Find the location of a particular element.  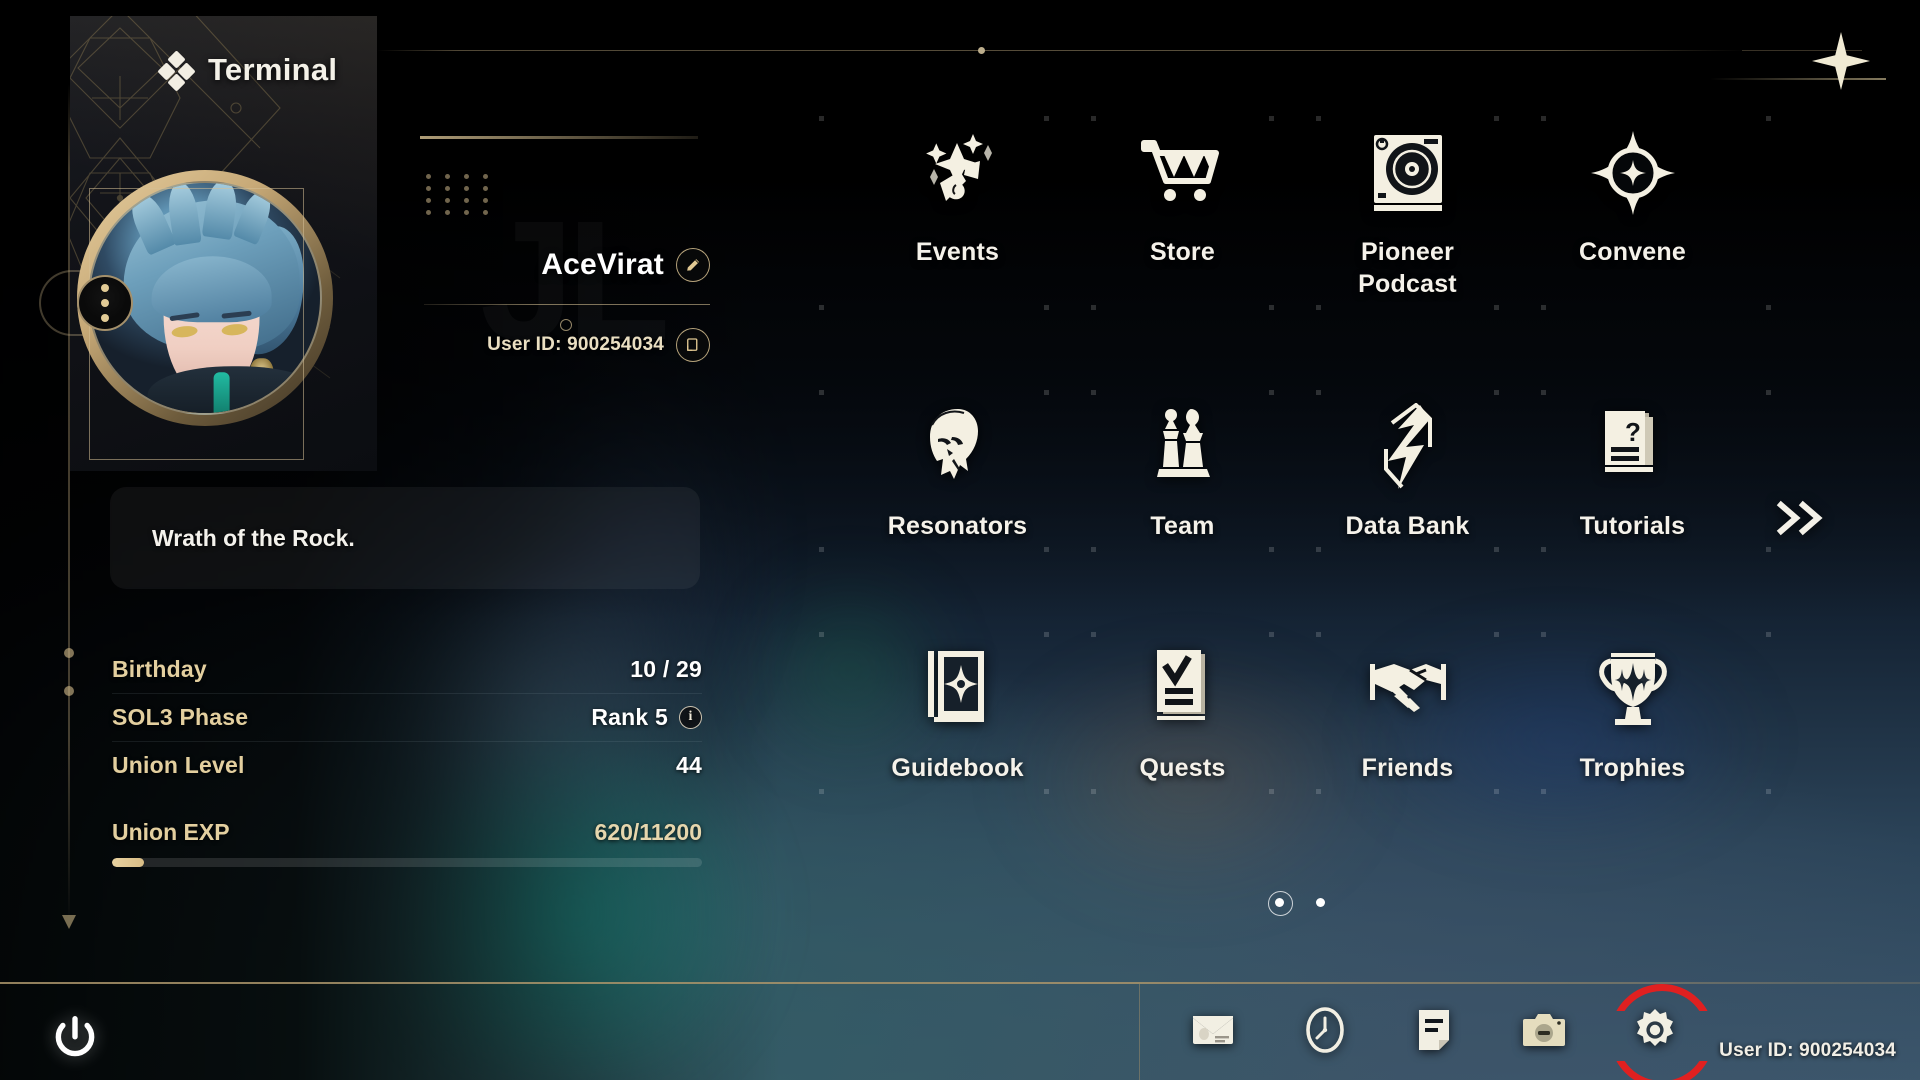

menu-tile-label: Tutorials is located at coordinates (1632, 526).